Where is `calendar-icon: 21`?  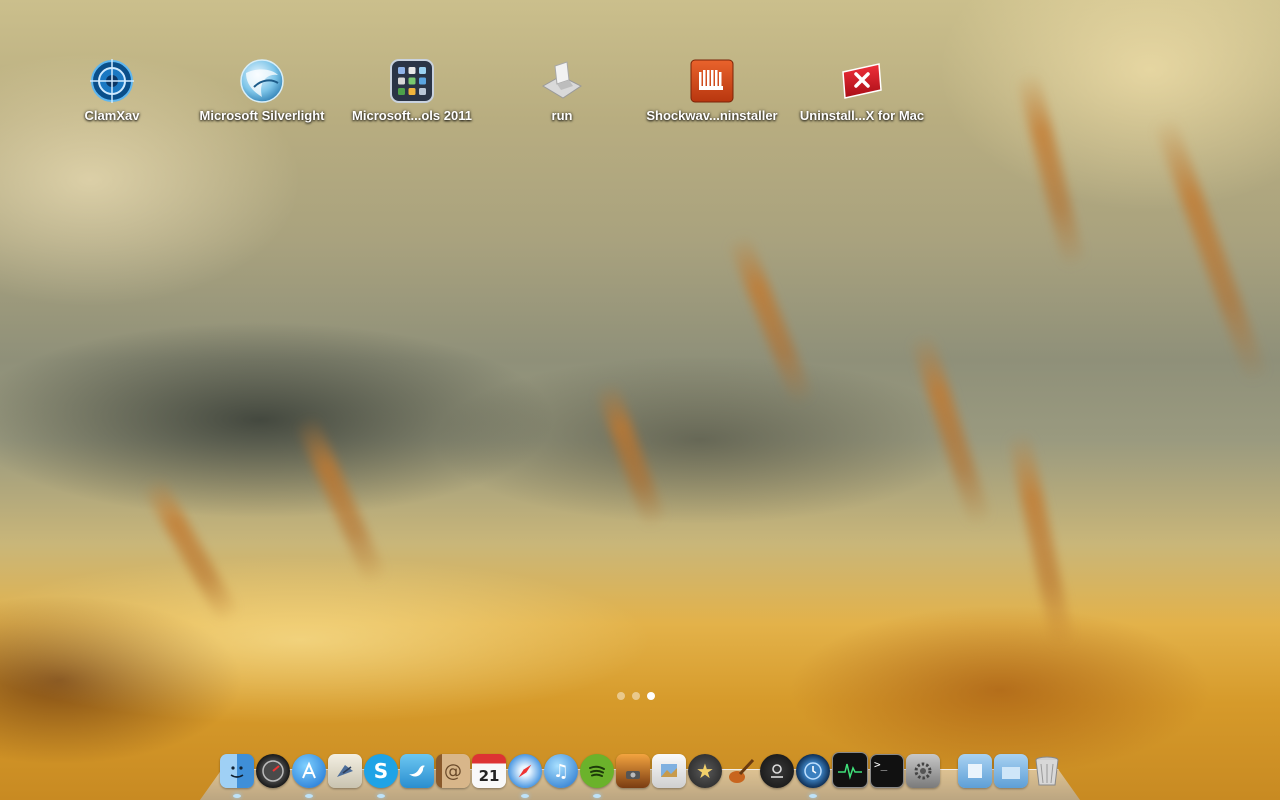 calendar-icon: 21 is located at coordinates (489, 771).